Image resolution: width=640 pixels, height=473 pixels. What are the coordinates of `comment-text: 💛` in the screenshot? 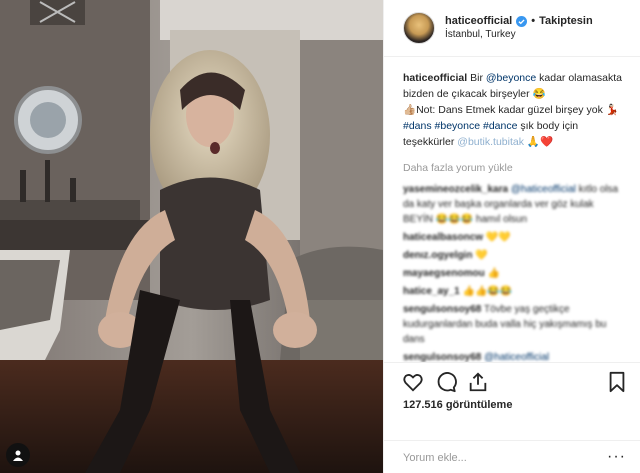 It's located at (481, 255).